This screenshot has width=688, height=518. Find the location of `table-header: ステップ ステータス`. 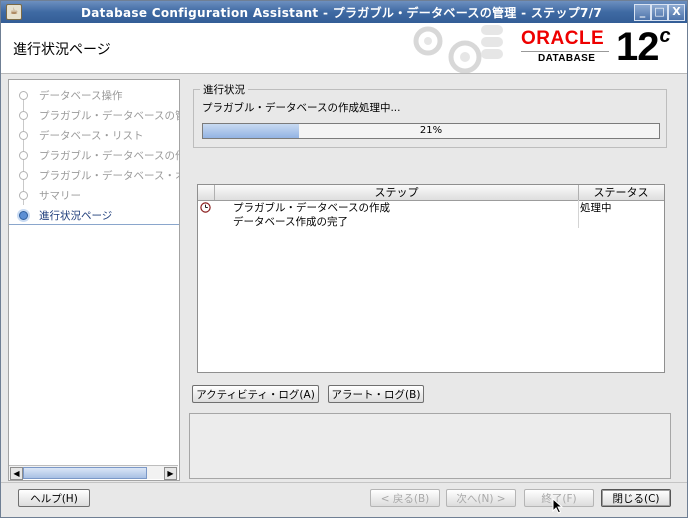

table-header: ステップ ステータス is located at coordinates (431, 193).